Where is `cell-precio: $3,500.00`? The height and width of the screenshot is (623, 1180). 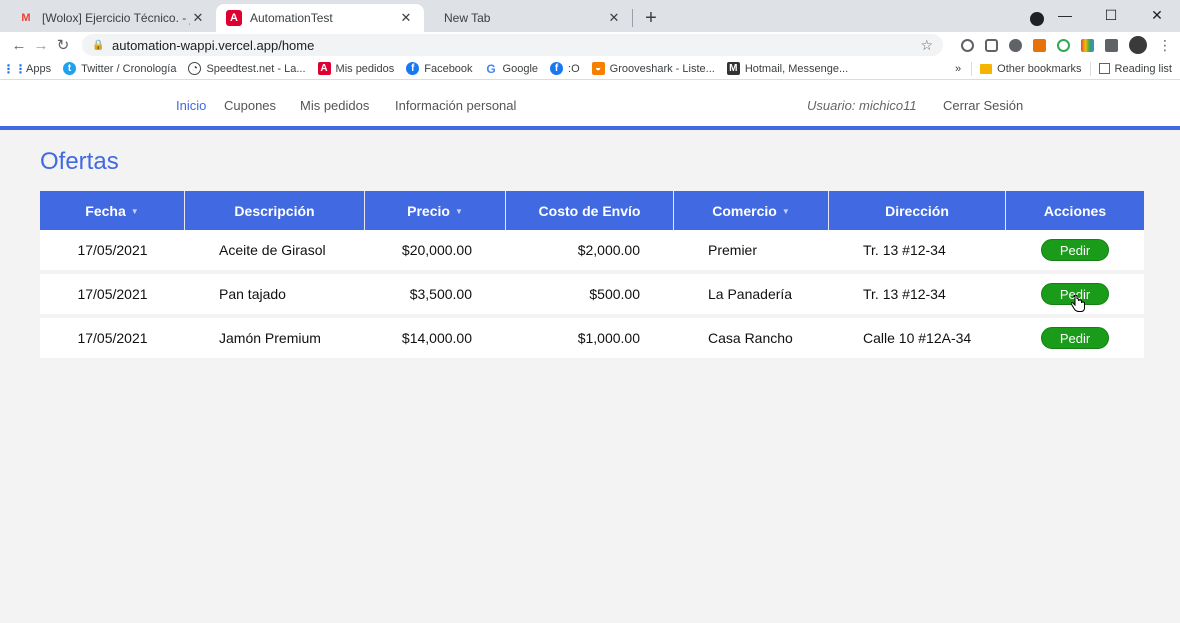 cell-precio: $3,500.00 is located at coordinates (435, 296).